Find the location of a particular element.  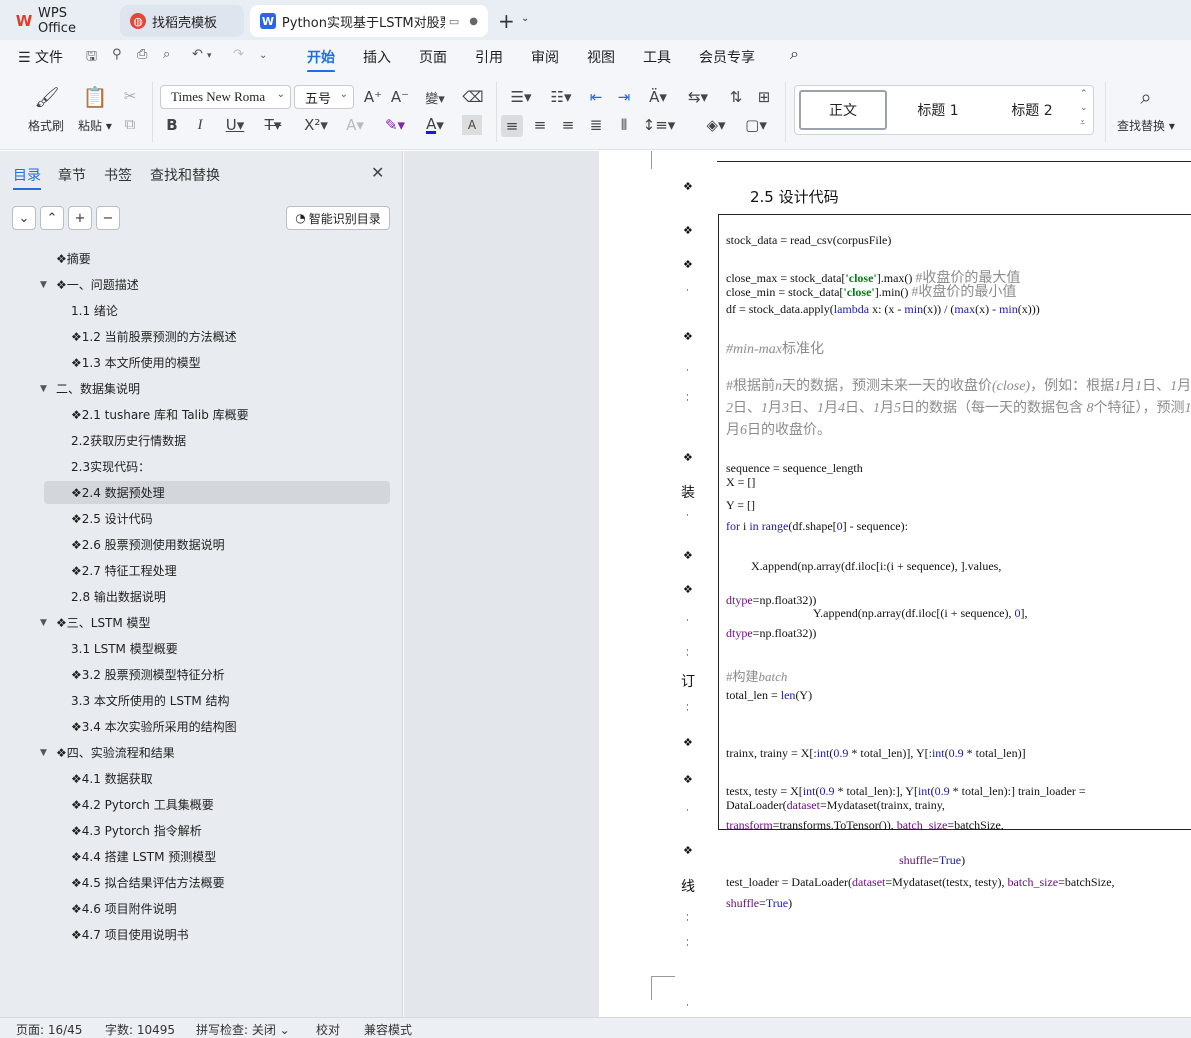

redo-icon: ↷ is located at coordinates (238, 54).